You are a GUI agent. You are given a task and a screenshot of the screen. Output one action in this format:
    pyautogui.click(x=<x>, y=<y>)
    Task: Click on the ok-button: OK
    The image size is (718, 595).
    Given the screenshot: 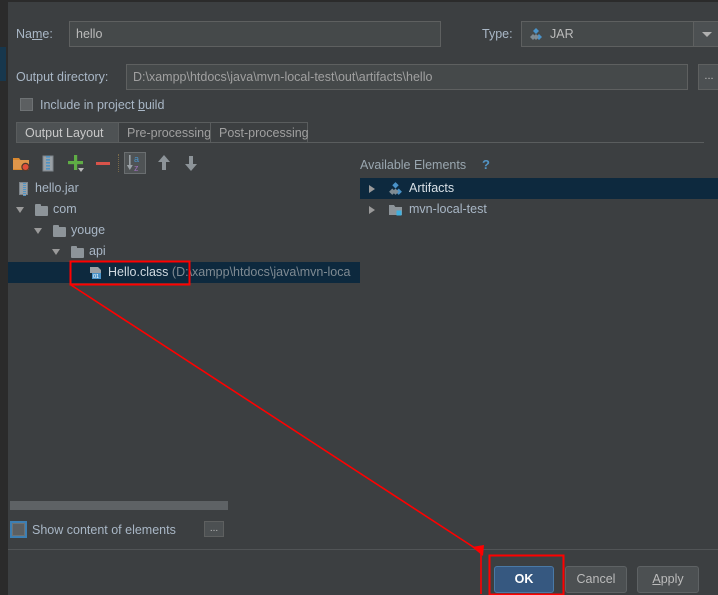 What is the action you would take?
    pyautogui.click(x=524, y=579)
    